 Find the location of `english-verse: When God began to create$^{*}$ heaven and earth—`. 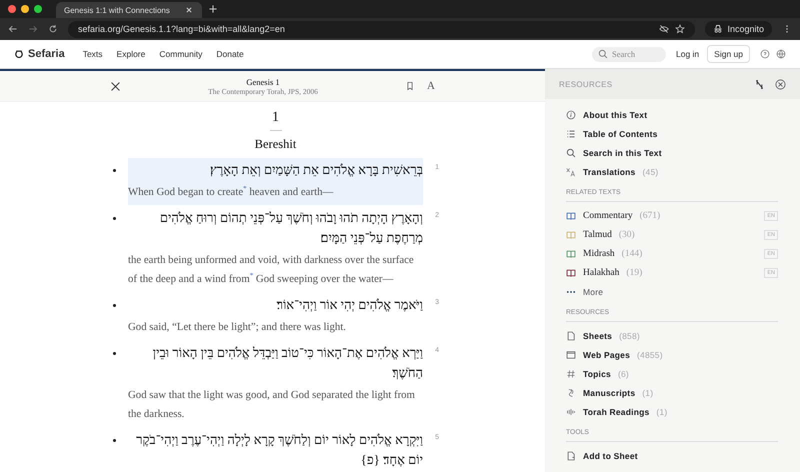

english-verse: When God began to create$^{*}$ heaven and earth— is located at coordinates (231, 191).